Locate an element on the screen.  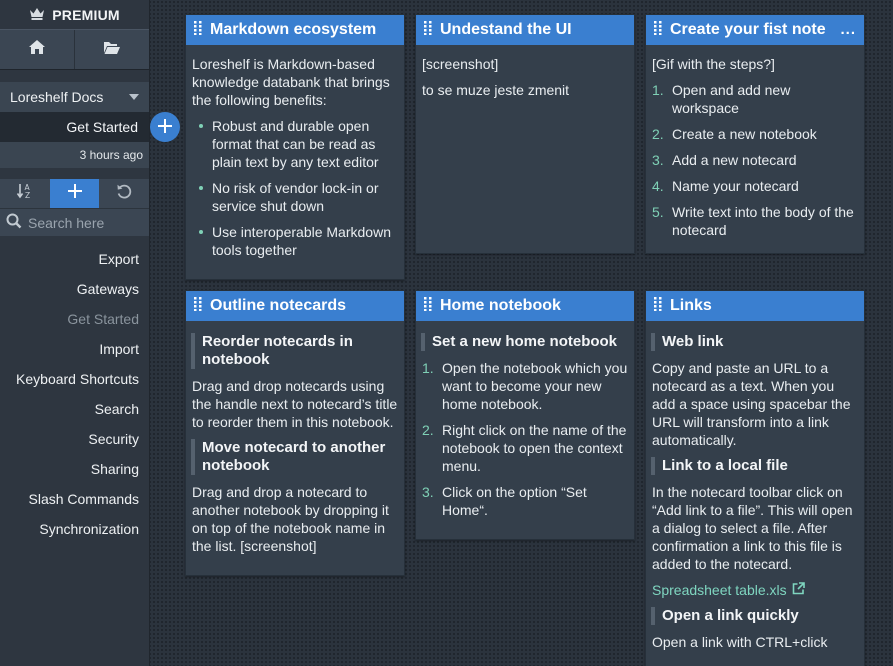
notecard-header: Links is located at coordinates (755, 306).